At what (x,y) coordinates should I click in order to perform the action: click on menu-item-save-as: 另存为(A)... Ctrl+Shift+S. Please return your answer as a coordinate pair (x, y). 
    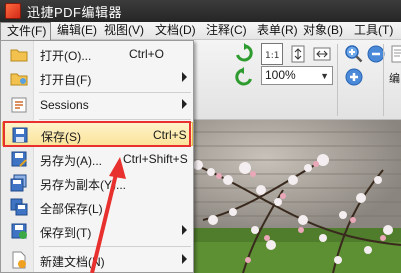
    Looking at the image, I should click on (97, 159).